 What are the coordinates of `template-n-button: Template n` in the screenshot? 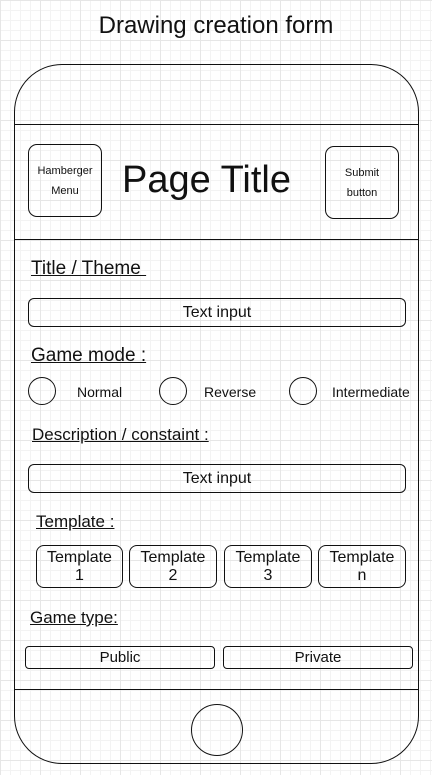 It's located at (362, 566).